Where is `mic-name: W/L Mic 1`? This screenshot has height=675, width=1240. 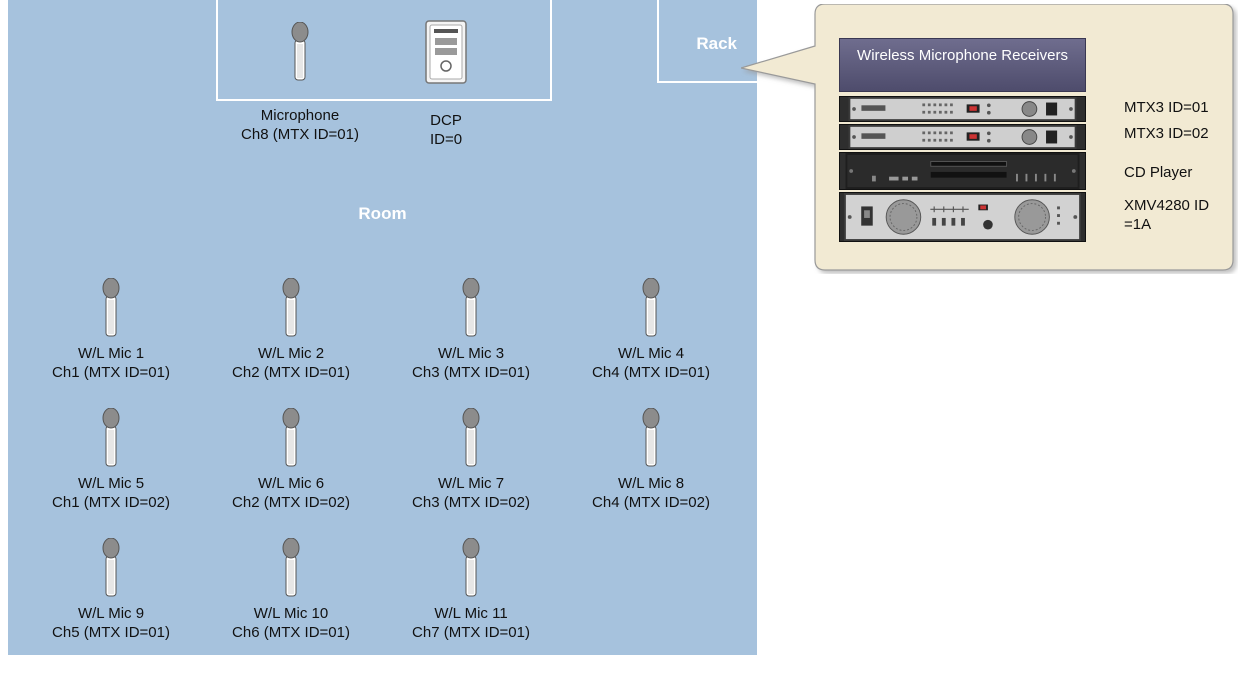
mic-name: W/L Mic 1 is located at coordinates (111, 353).